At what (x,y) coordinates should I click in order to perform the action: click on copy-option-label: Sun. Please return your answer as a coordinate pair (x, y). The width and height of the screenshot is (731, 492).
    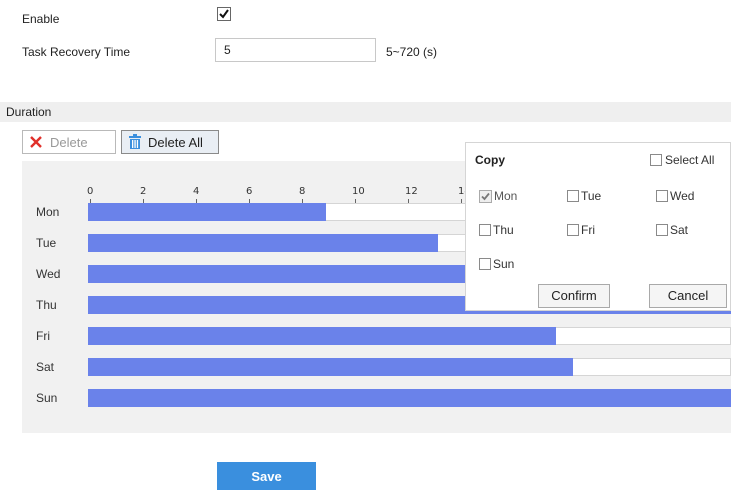
    Looking at the image, I should click on (504, 264).